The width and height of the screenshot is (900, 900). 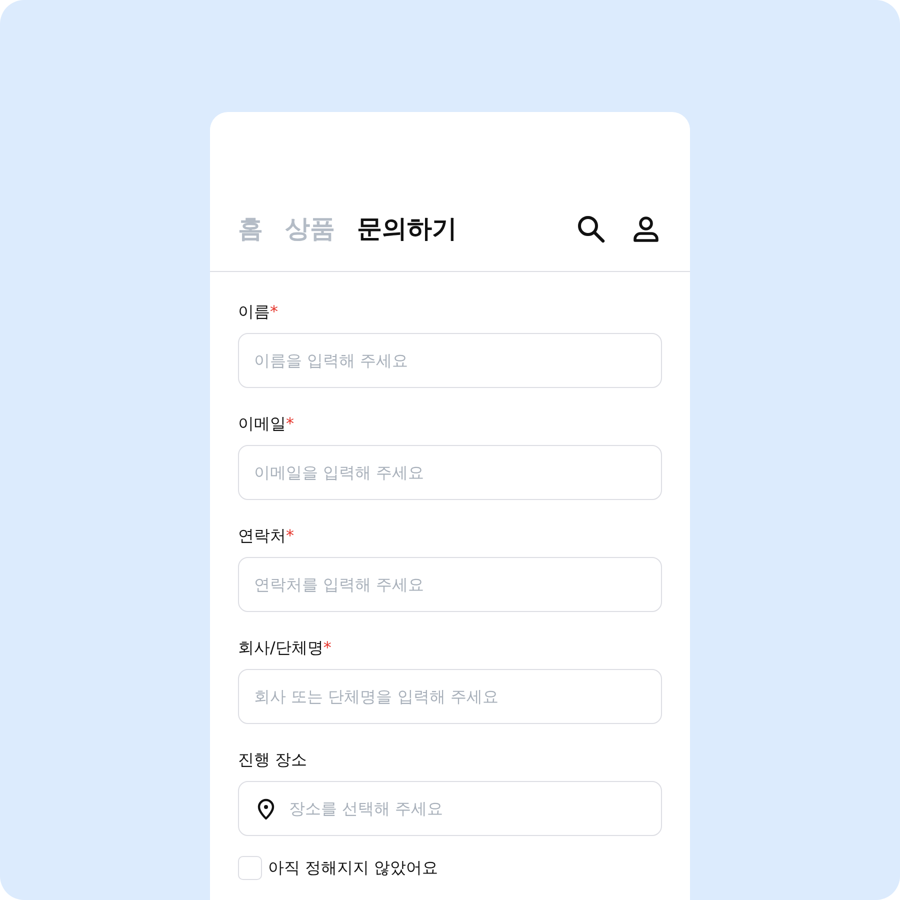 I want to click on field-label: 이메일*, so click(x=266, y=424).